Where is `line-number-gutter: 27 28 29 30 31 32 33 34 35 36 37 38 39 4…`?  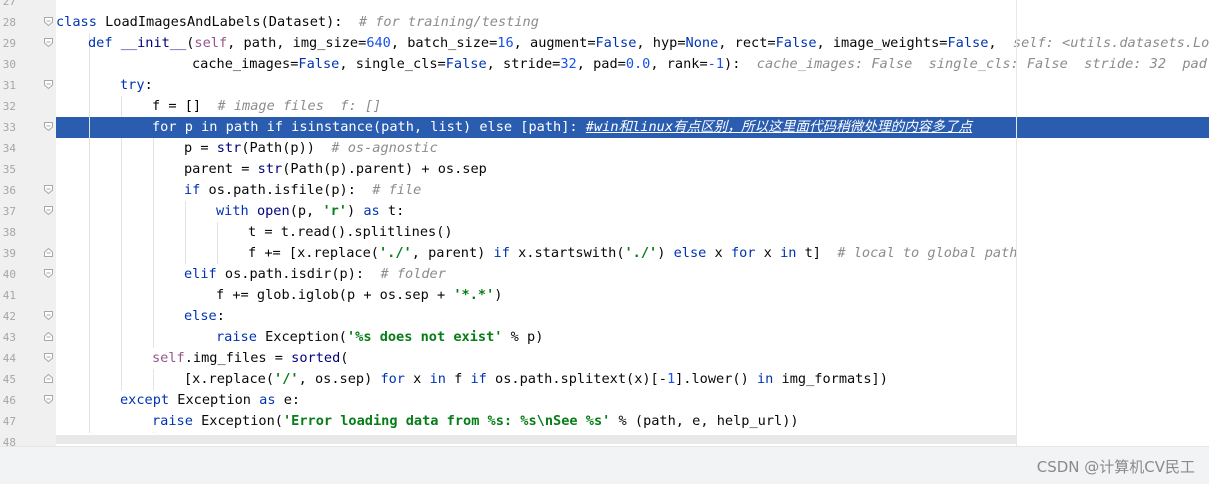 line-number-gutter: 27 28 29 30 31 32 33 34 35 36 37 38 39 4… is located at coordinates (28, 223).